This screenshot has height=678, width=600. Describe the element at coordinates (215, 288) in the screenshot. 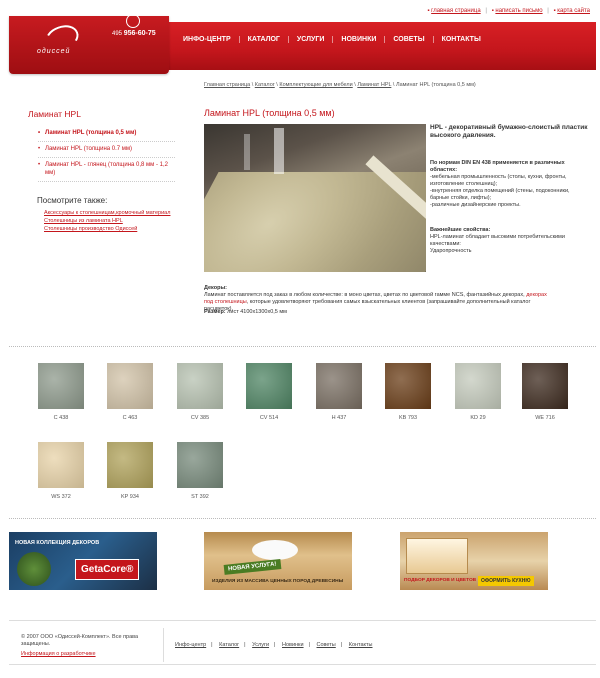

I see `decors-title: Декоры:` at that location.